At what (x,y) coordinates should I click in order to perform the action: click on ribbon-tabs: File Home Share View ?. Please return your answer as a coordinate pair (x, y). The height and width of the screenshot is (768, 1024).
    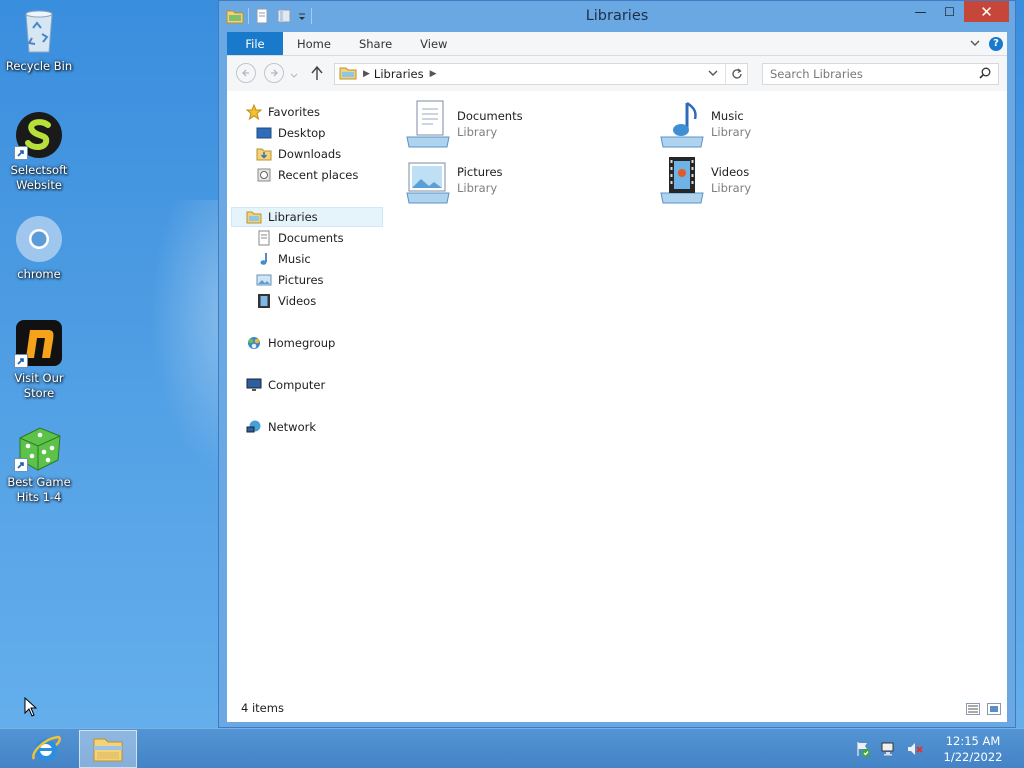
    Looking at the image, I should click on (617, 44).